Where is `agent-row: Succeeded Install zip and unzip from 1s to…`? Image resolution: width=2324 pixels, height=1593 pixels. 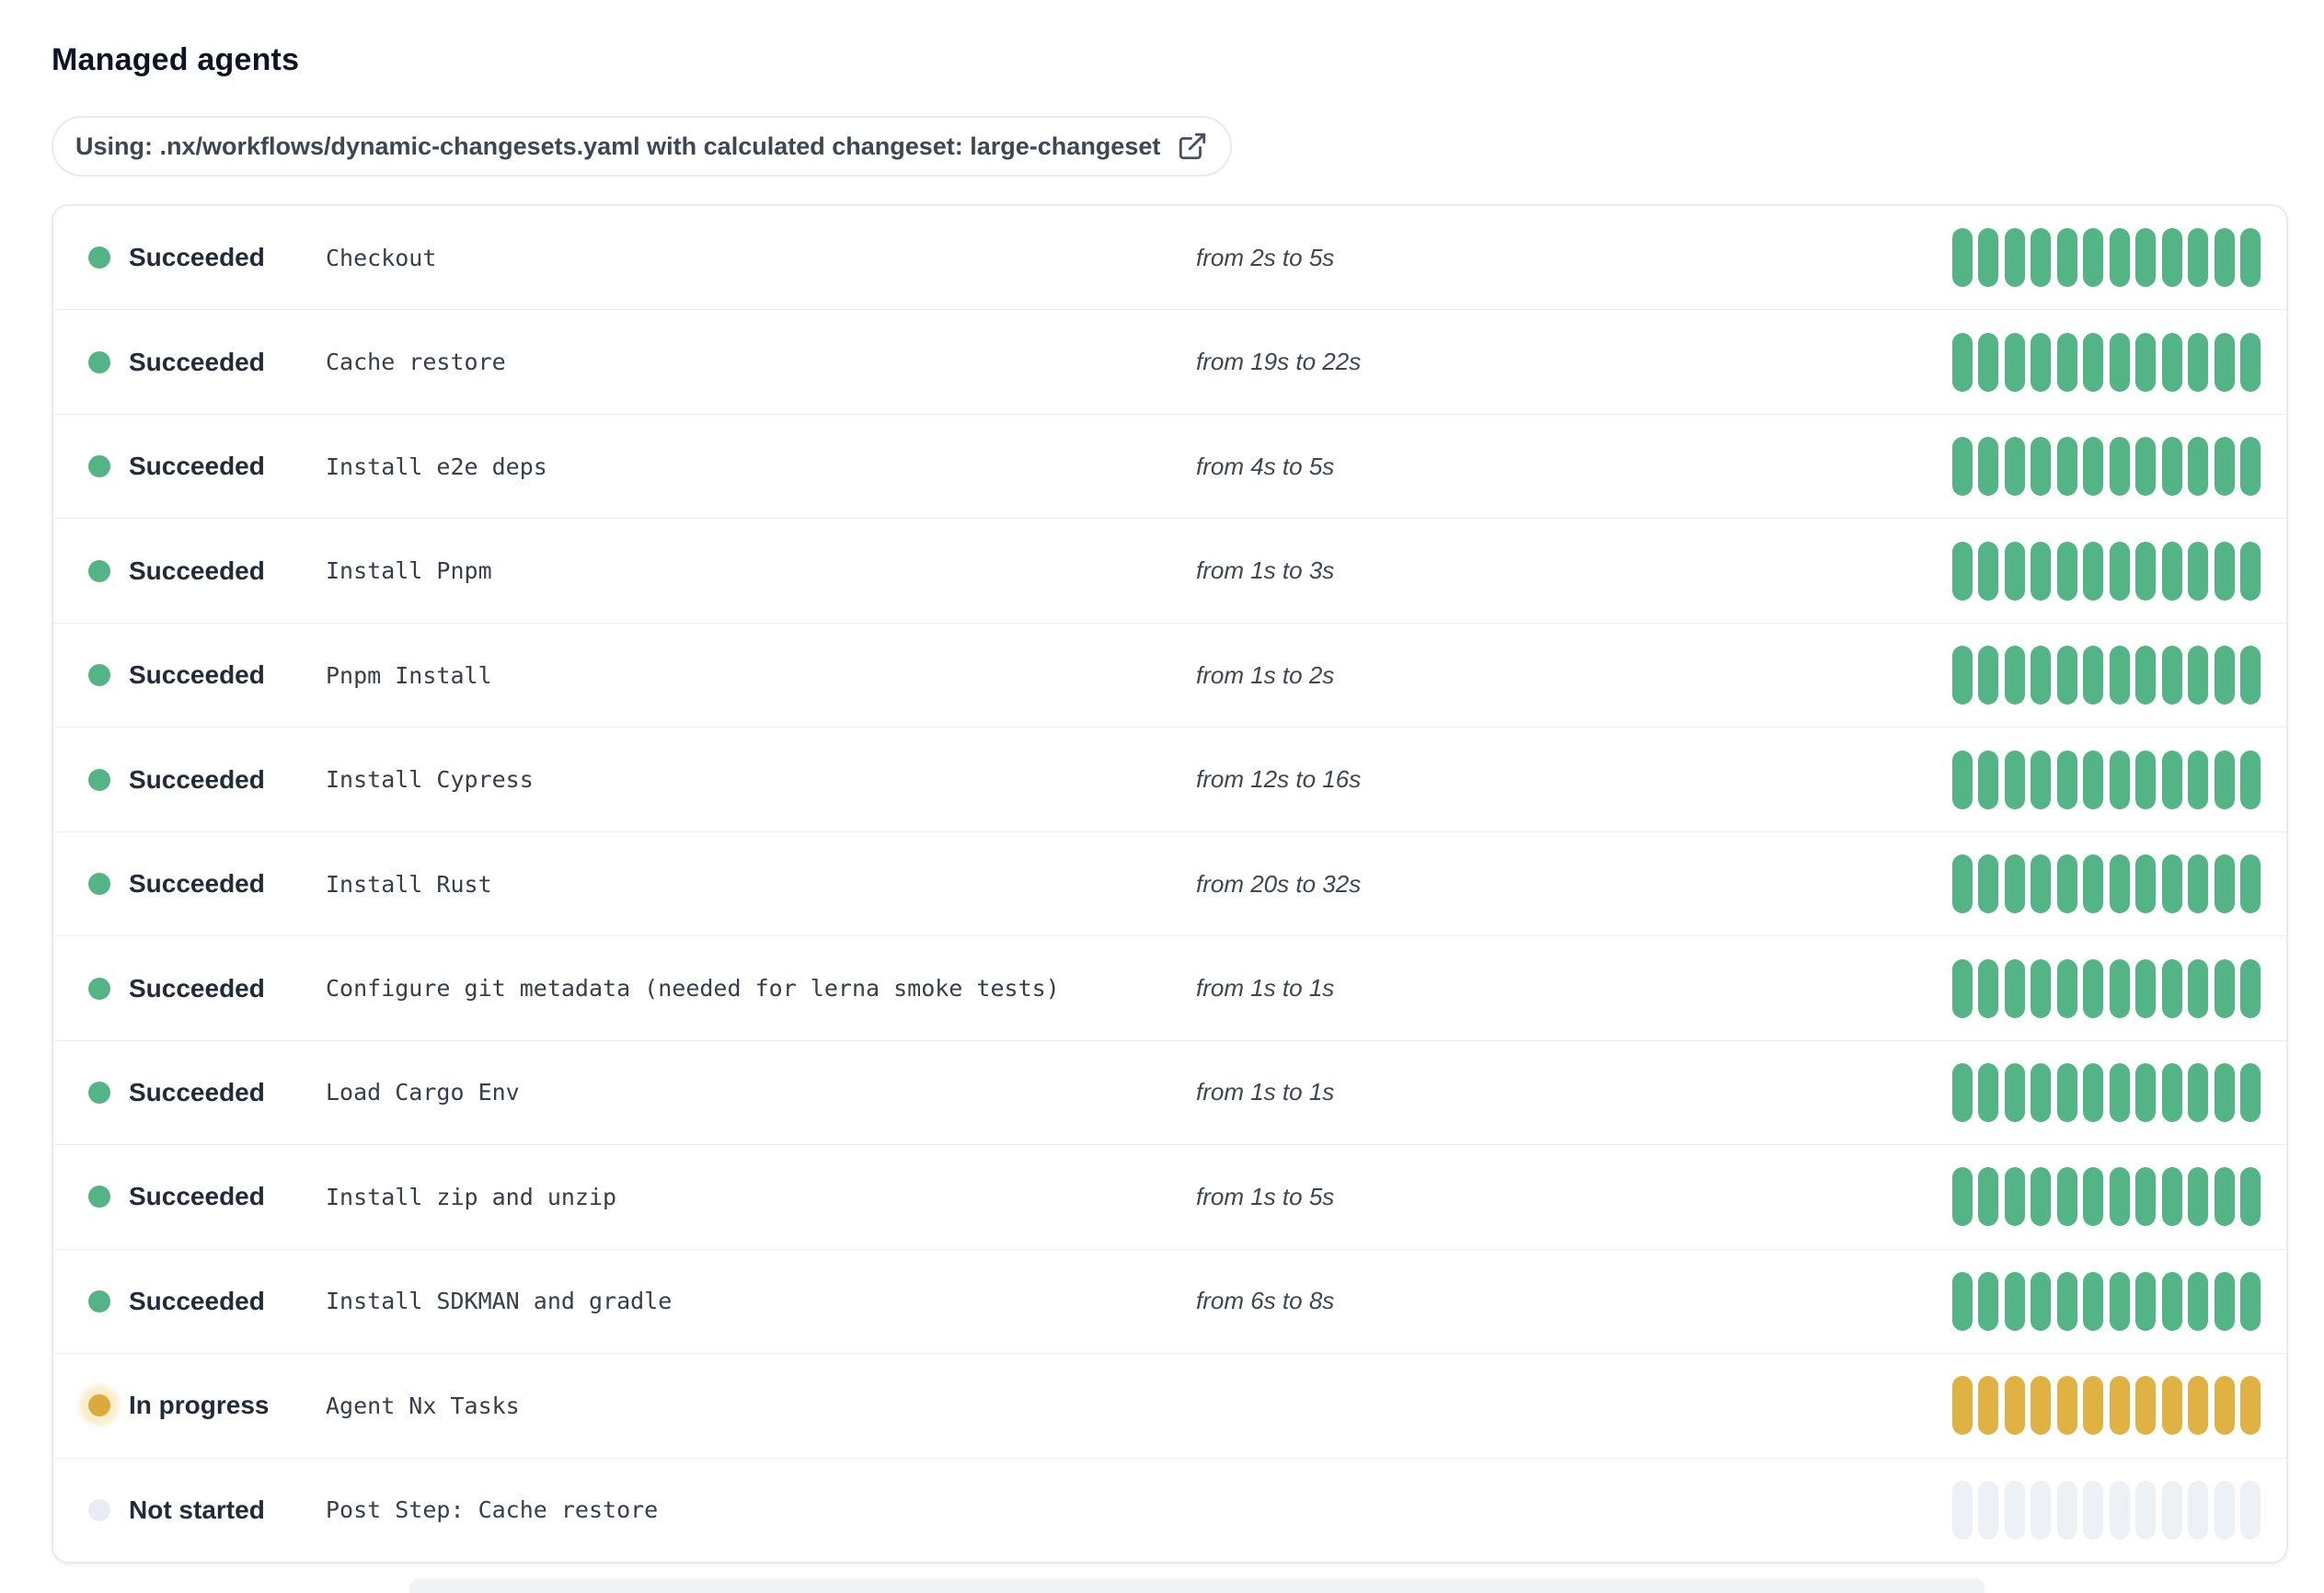 agent-row: Succeeded Install zip and unzip from 1s to… is located at coordinates (1169, 1196).